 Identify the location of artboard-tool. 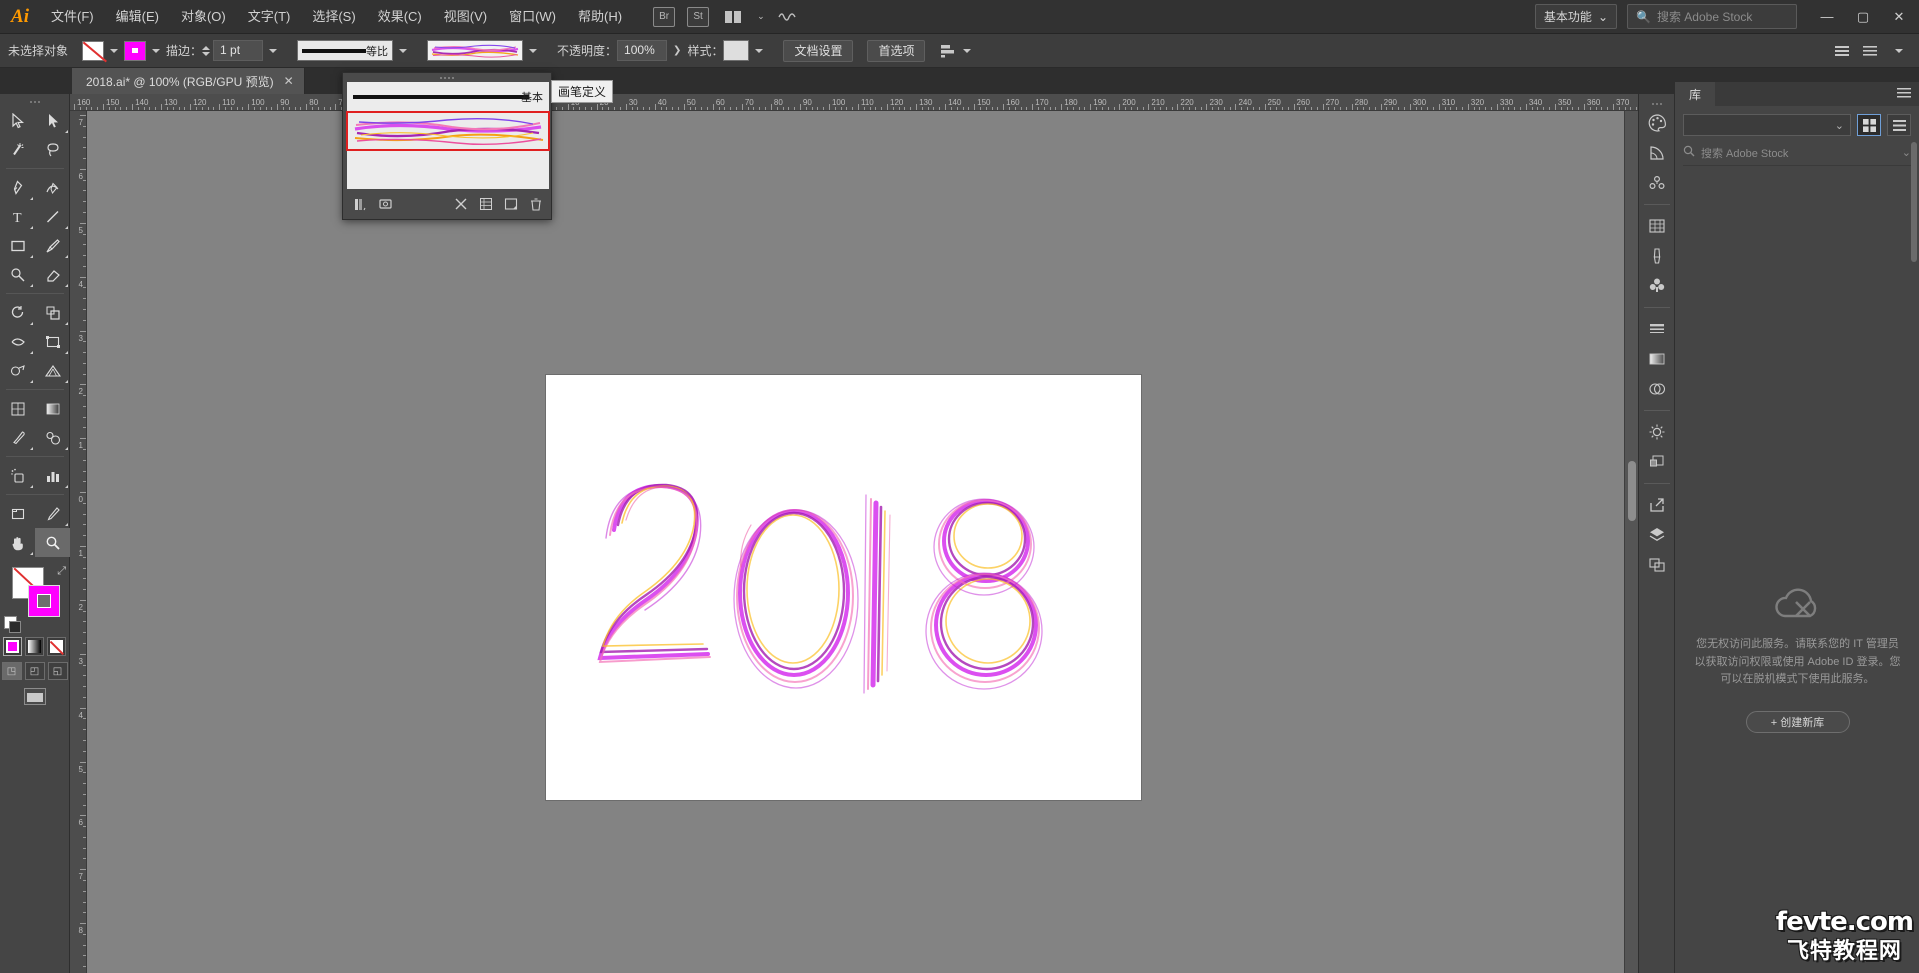
(17, 513).